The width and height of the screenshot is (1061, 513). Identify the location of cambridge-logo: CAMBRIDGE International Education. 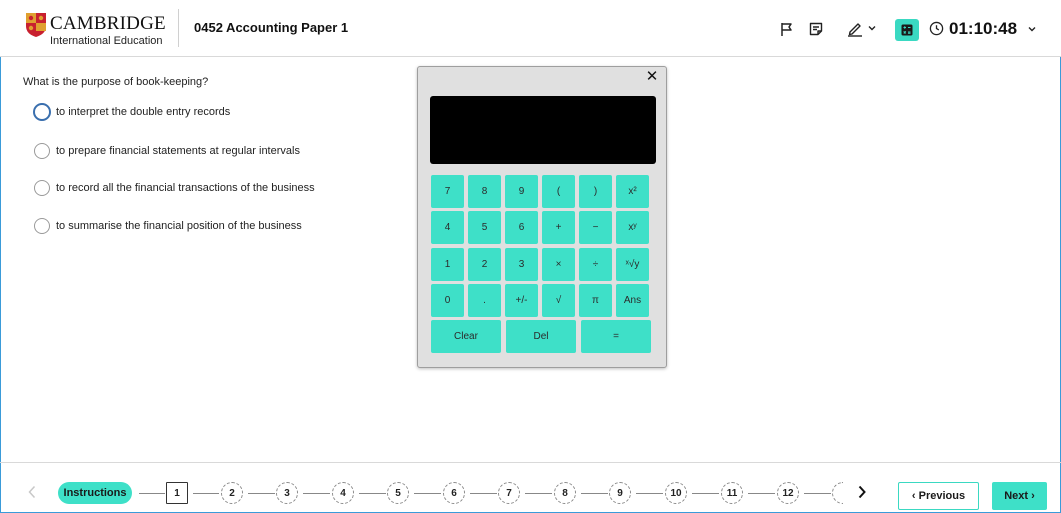
(102, 30).